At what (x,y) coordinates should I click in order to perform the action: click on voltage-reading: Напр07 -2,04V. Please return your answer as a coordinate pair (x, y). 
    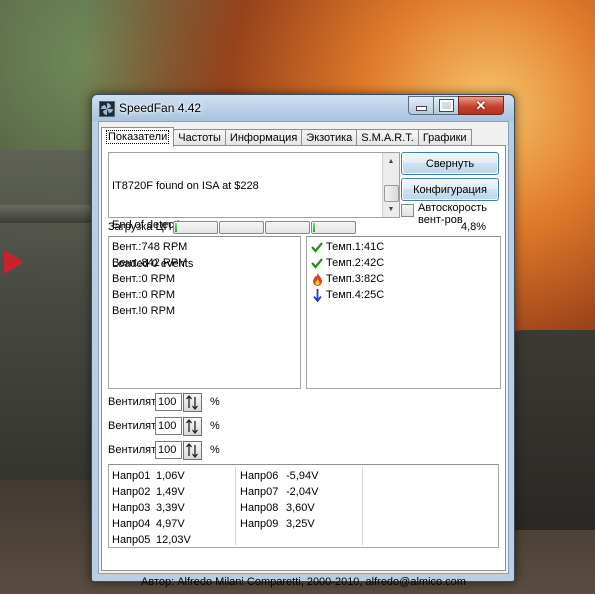
    Looking at the image, I should click on (279, 492).